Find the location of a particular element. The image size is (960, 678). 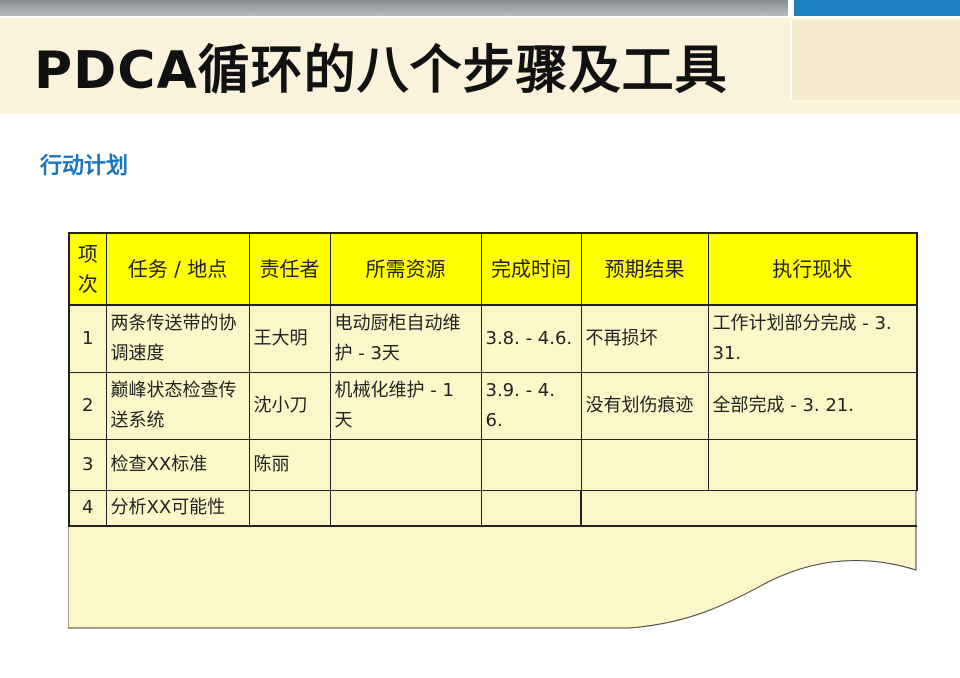

section-subtitle: 行动计划 is located at coordinates (84, 166).